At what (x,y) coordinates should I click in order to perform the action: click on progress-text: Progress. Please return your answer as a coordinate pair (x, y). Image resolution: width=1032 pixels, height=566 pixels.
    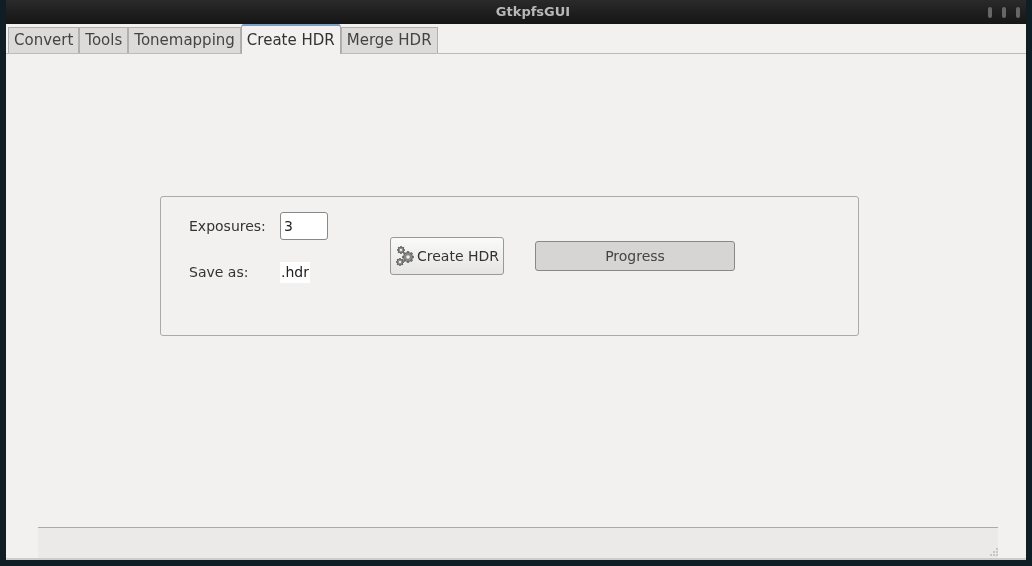
    Looking at the image, I should click on (635, 256).